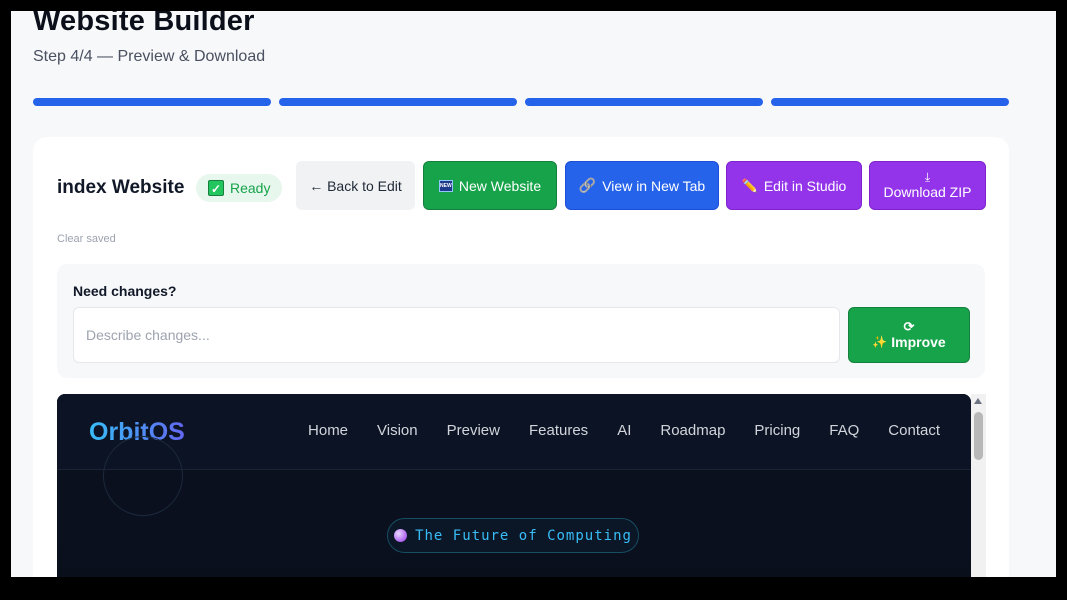 This screenshot has width=1067, height=600. What do you see at coordinates (805, 185) in the screenshot?
I see `edit-studio-label: Edit in Studio` at bounding box center [805, 185].